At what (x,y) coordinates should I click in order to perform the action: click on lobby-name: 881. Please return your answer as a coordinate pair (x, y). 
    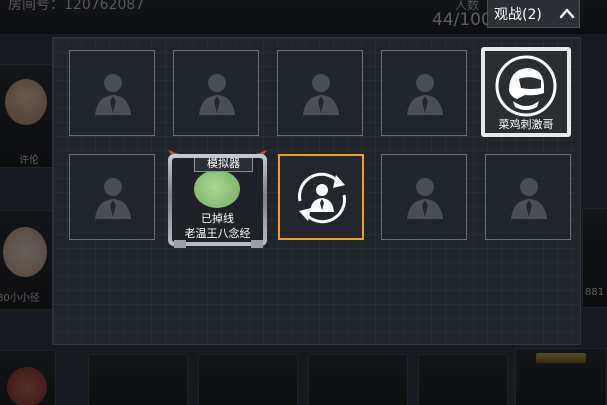
    Looking at the image, I should click on (595, 292).